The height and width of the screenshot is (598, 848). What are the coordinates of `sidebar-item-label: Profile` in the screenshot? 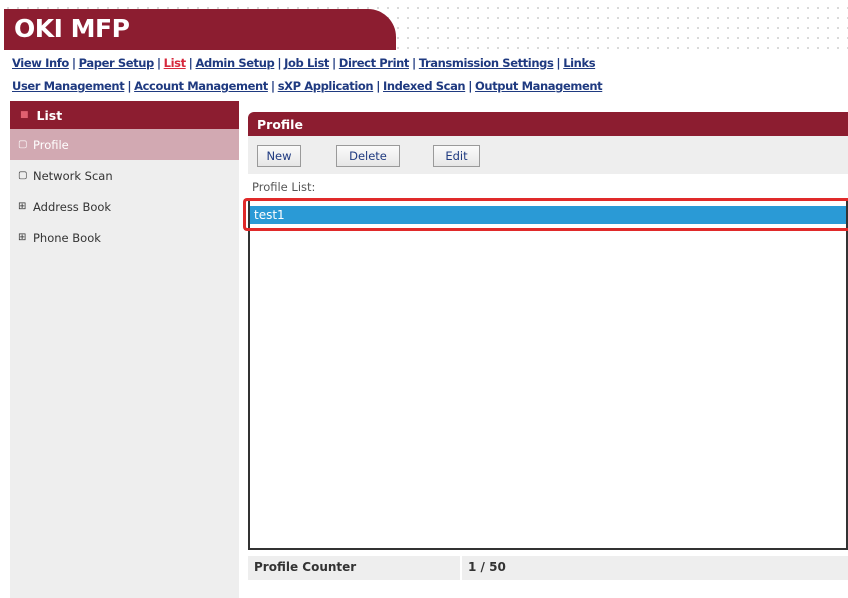 It's located at (51, 144).